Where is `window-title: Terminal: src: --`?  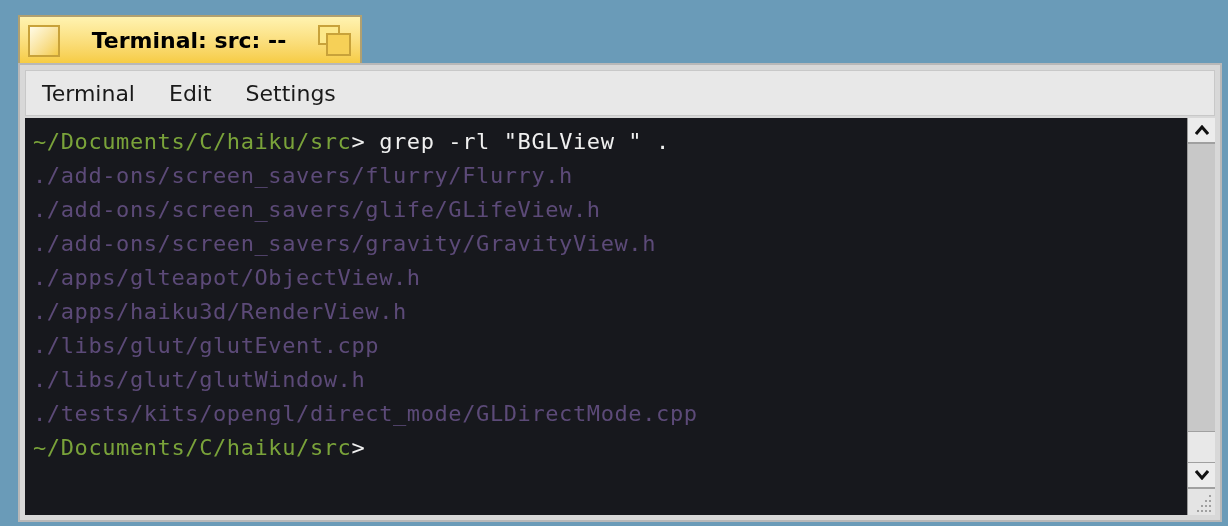
window-title: Terminal: src: -- is located at coordinates (189, 41).